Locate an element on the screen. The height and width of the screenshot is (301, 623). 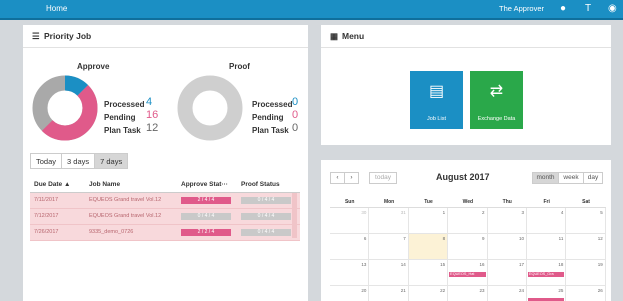
calendar-day-cell: 6 is located at coordinates (350, 247).